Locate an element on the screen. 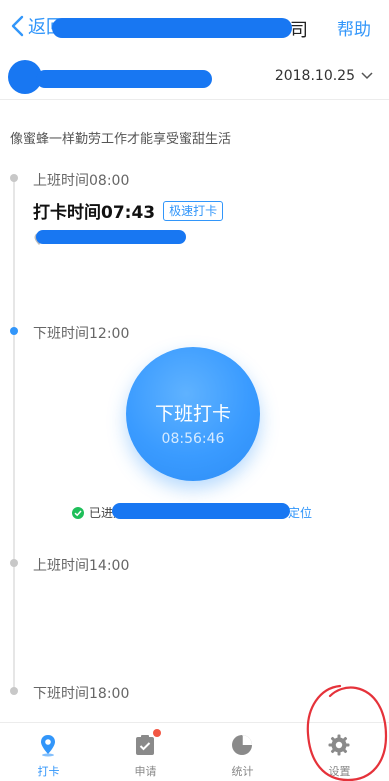 Image resolution: width=389 pixels, height=781 pixels. tab-apply: 申请 is located at coordinates (145, 752).